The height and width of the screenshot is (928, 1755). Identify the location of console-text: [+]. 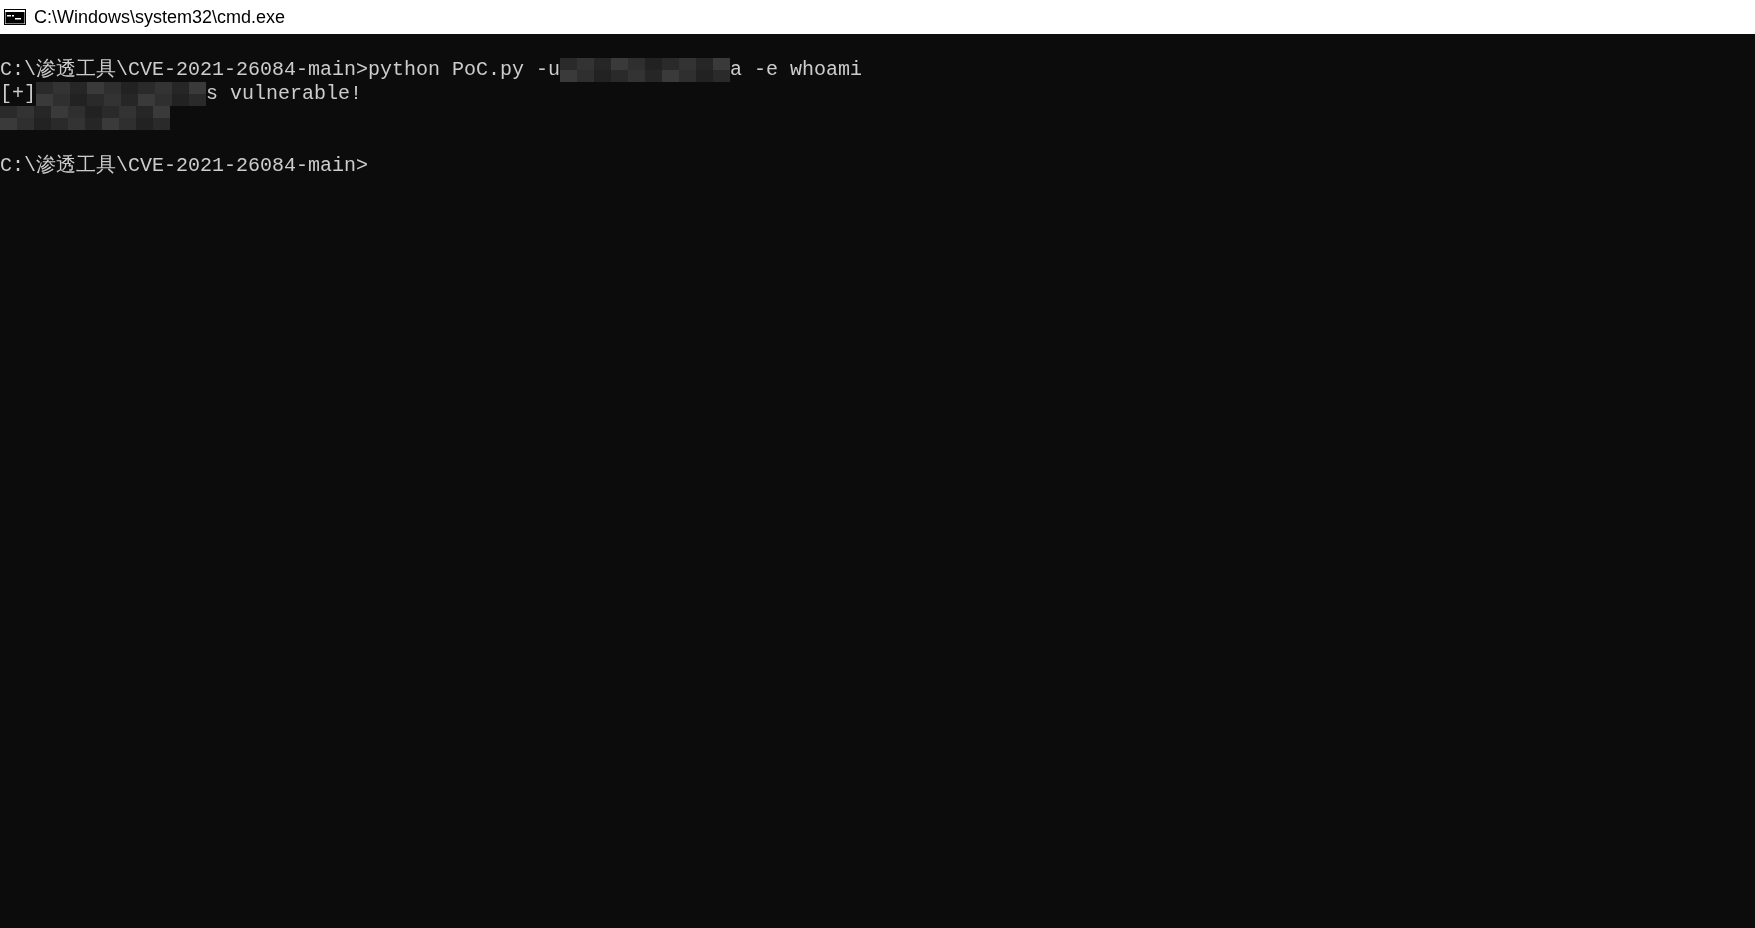
(18, 94).